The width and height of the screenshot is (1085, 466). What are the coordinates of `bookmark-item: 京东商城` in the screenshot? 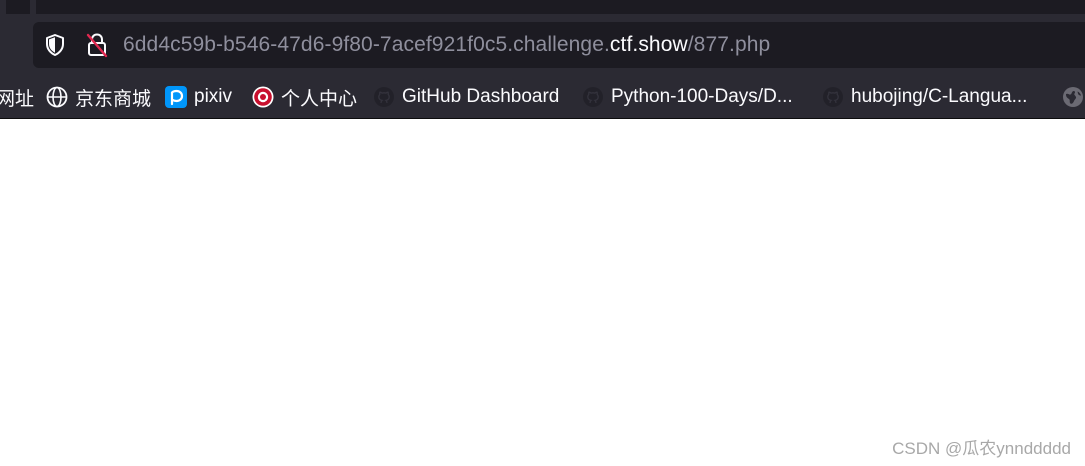 It's located at (98, 97).